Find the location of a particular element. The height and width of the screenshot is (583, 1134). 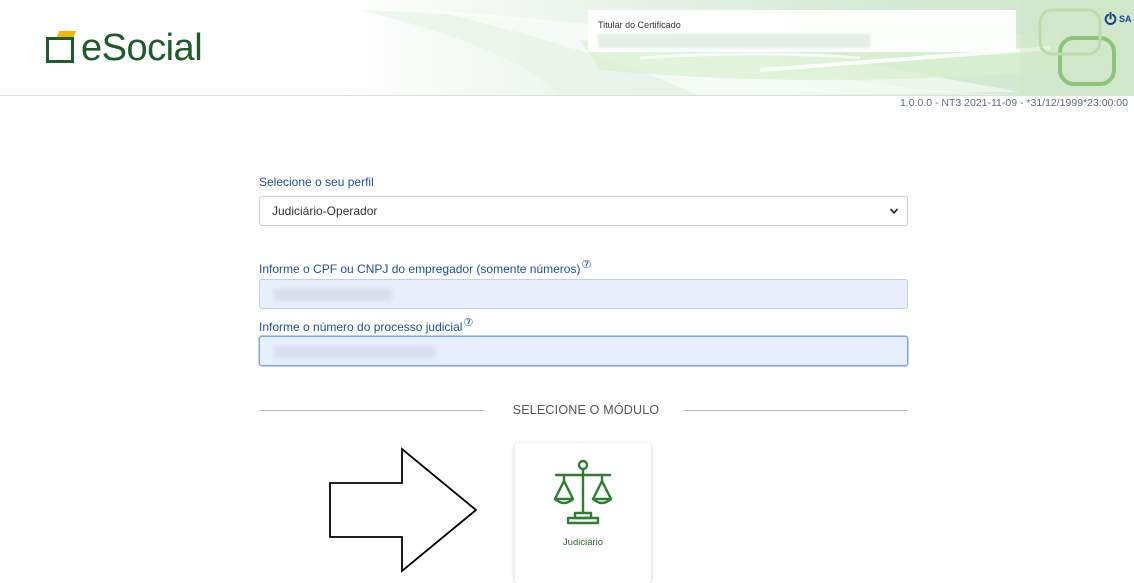

certificate-holder-value is located at coordinates (734, 41).